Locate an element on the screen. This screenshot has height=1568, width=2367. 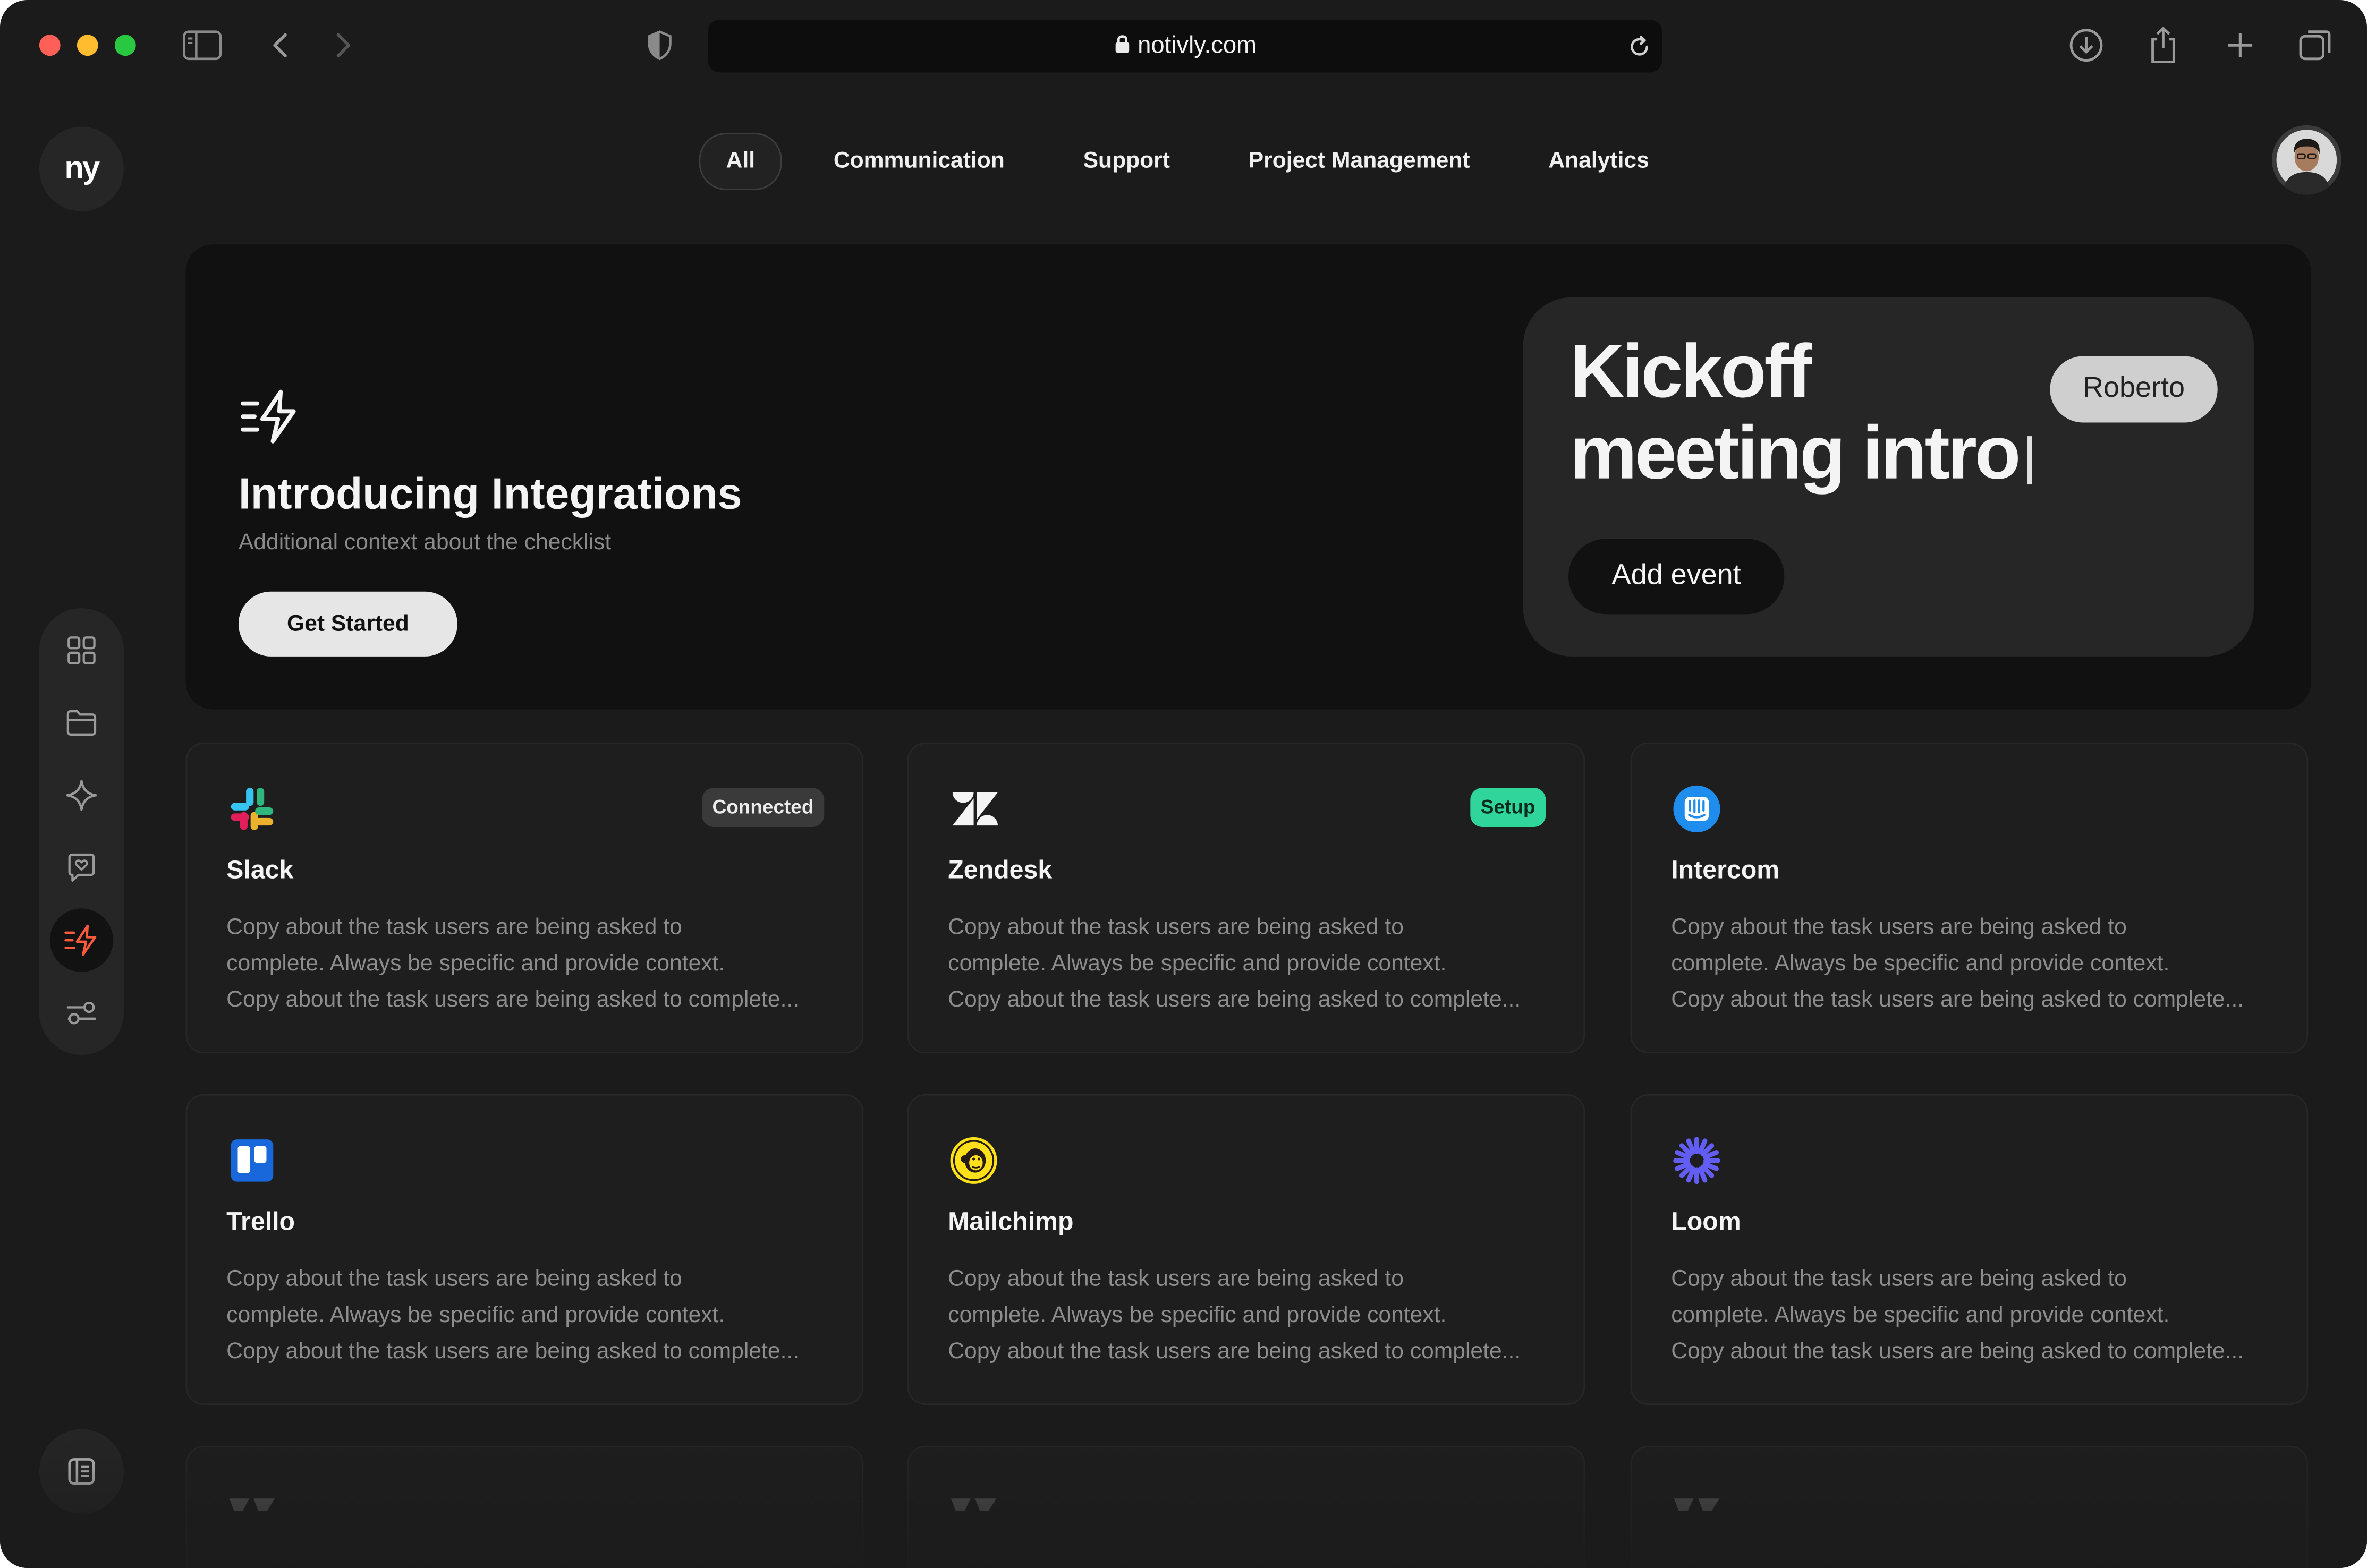
lock-icon is located at coordinates (1122, 44).